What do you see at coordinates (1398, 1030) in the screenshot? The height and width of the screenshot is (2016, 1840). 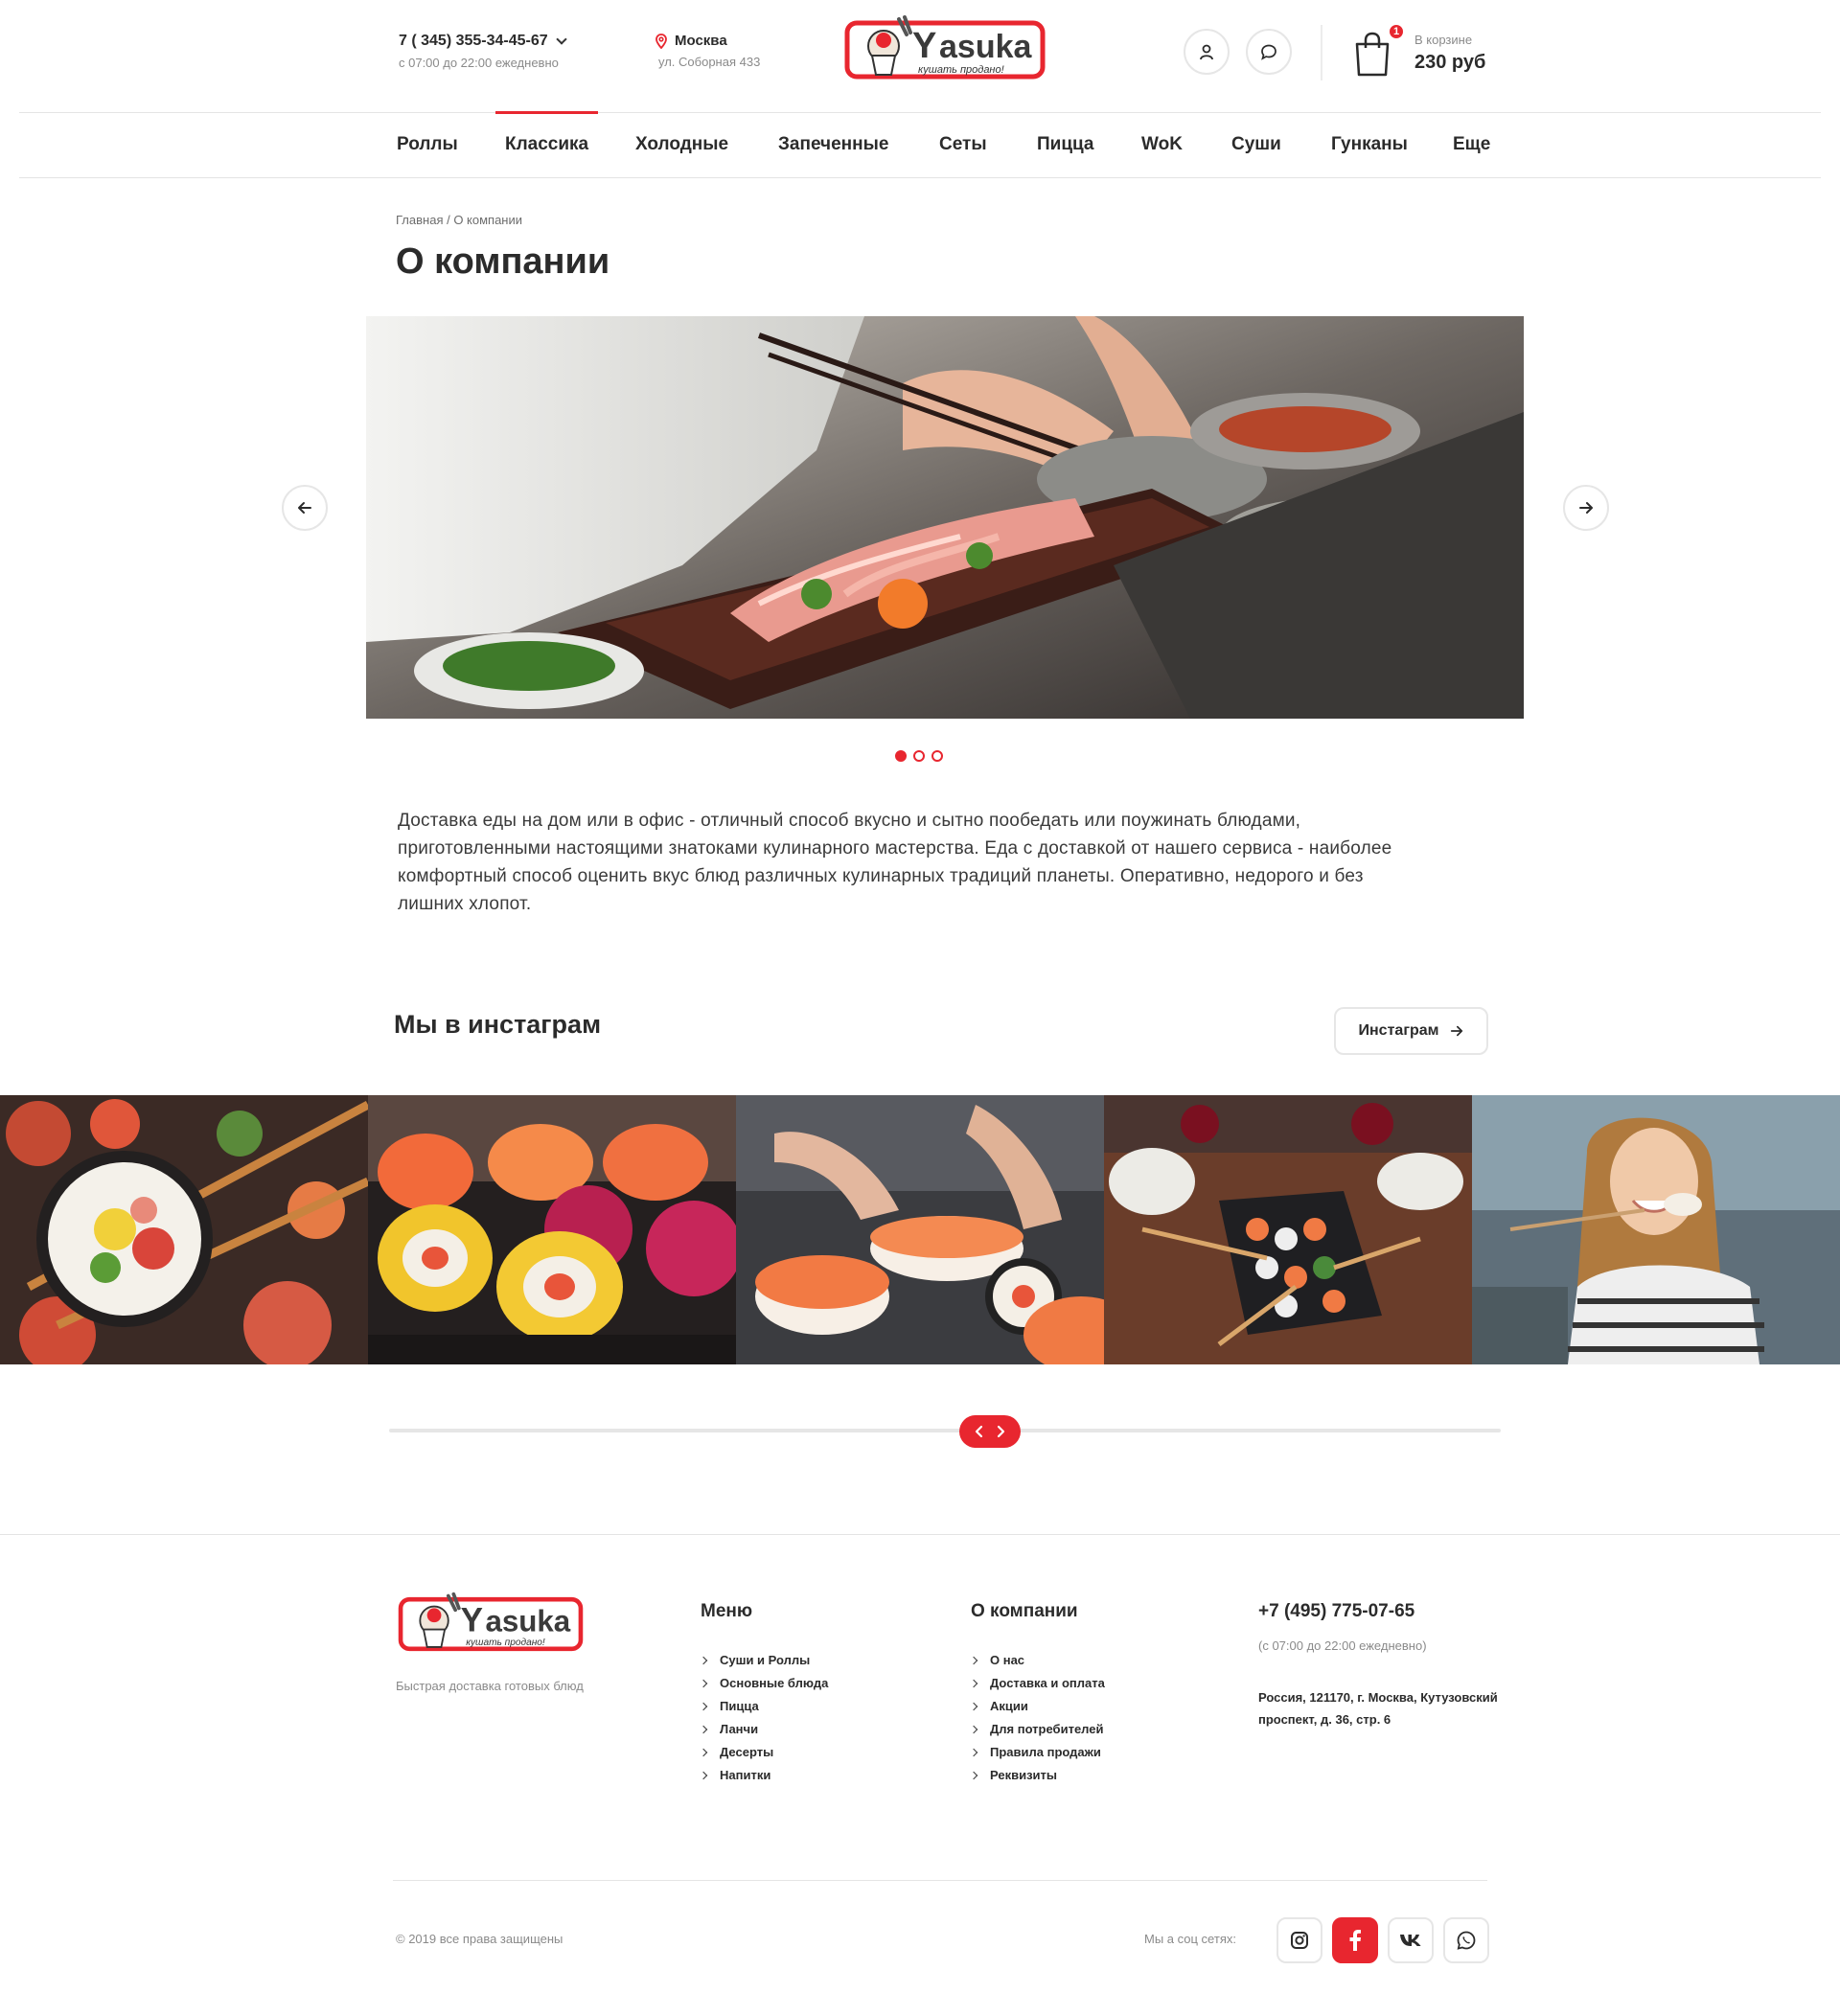 I see `instagram-button-label: Инстаграм` at bounding box center [1398, 1030].